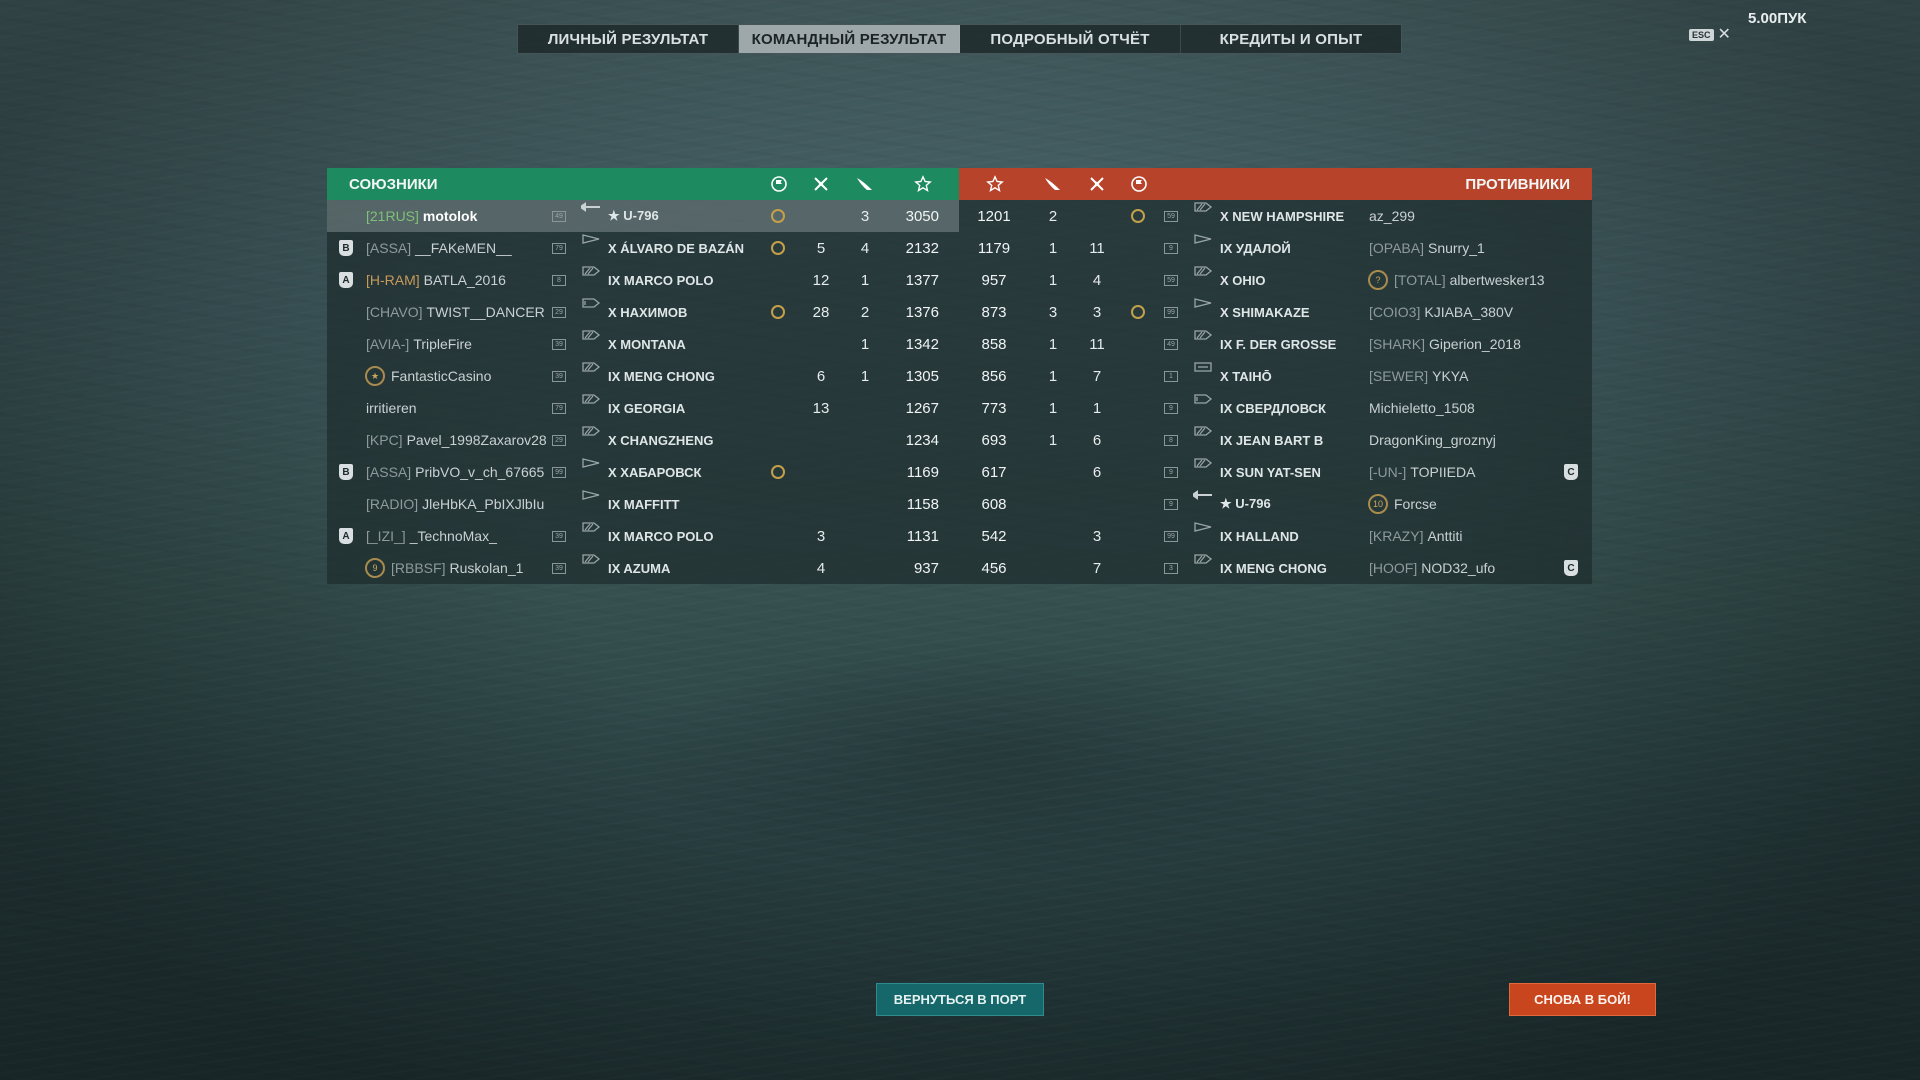  I want to click on player-nickname: Anttiti, so click(1445, 536).